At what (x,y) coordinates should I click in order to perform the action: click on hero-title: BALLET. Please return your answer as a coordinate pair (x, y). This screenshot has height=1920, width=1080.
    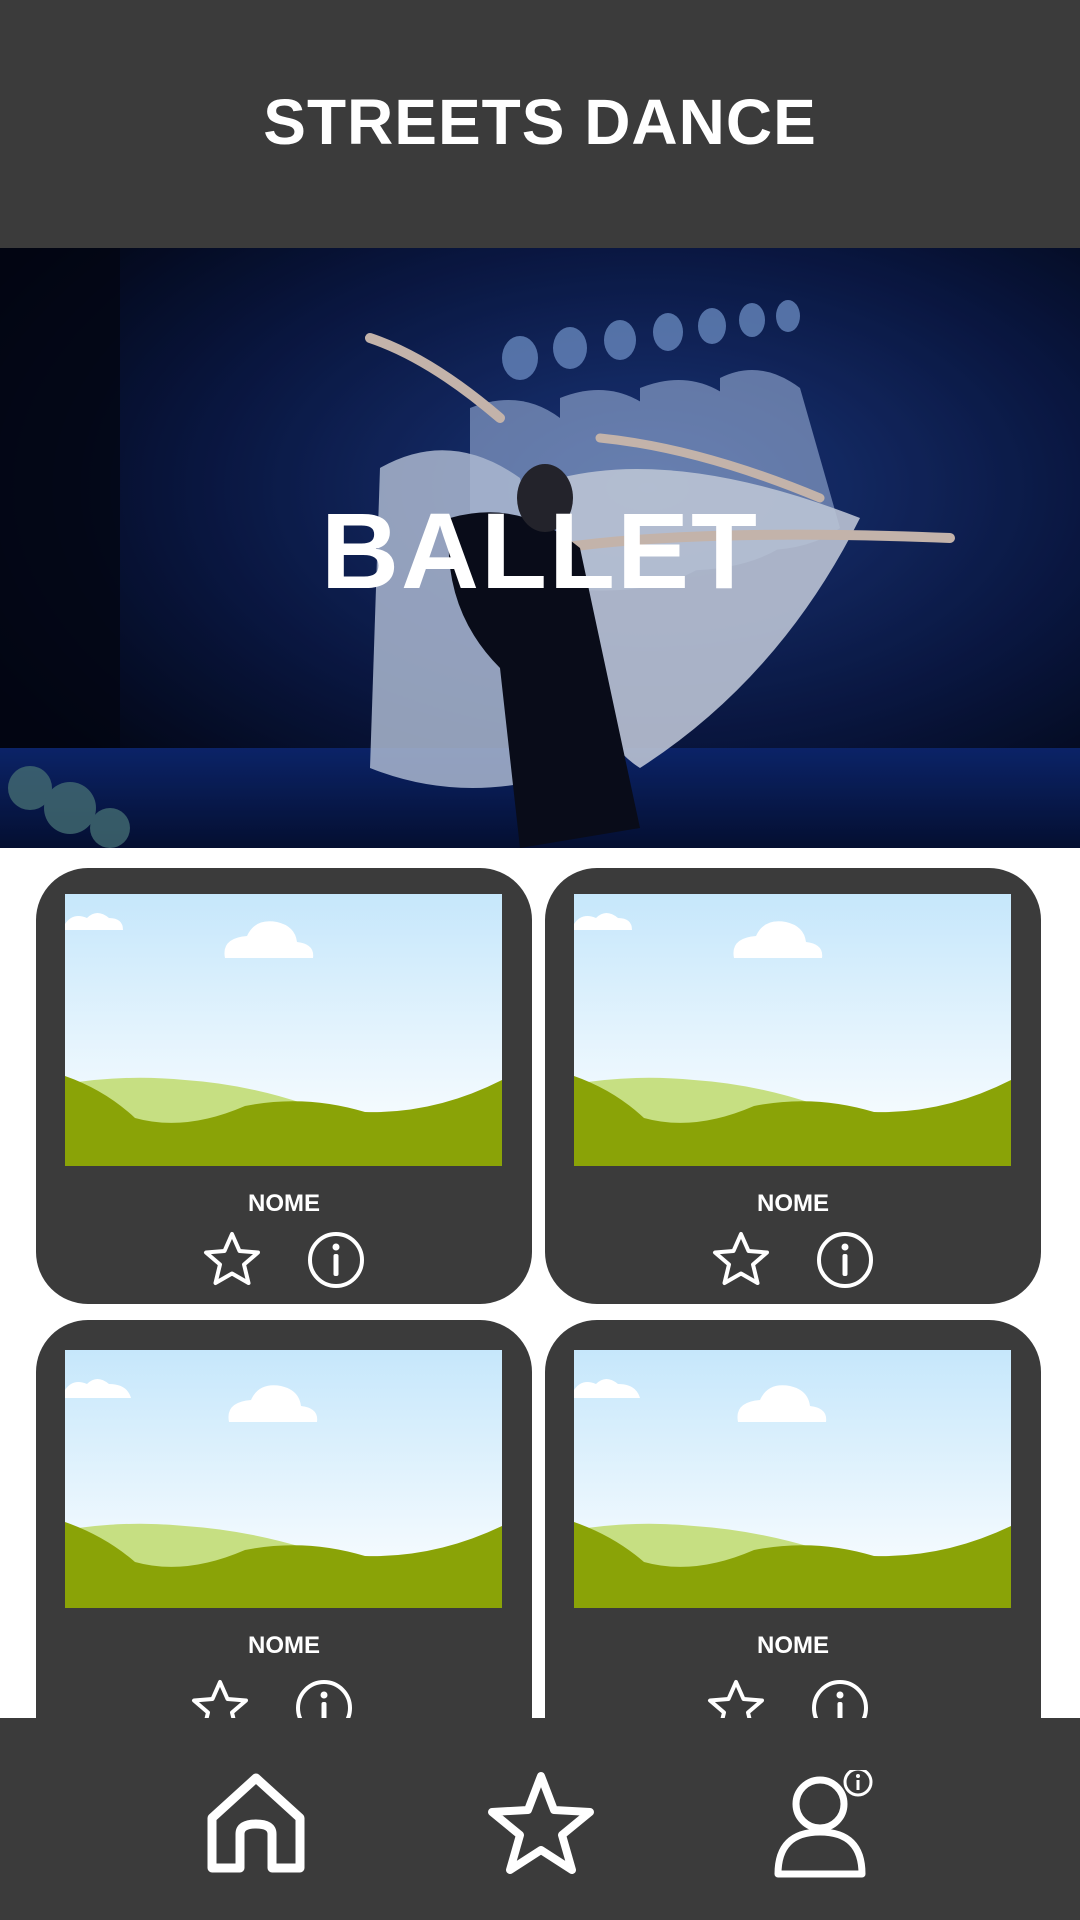
    Looking at the image, I should click on (540, 550).